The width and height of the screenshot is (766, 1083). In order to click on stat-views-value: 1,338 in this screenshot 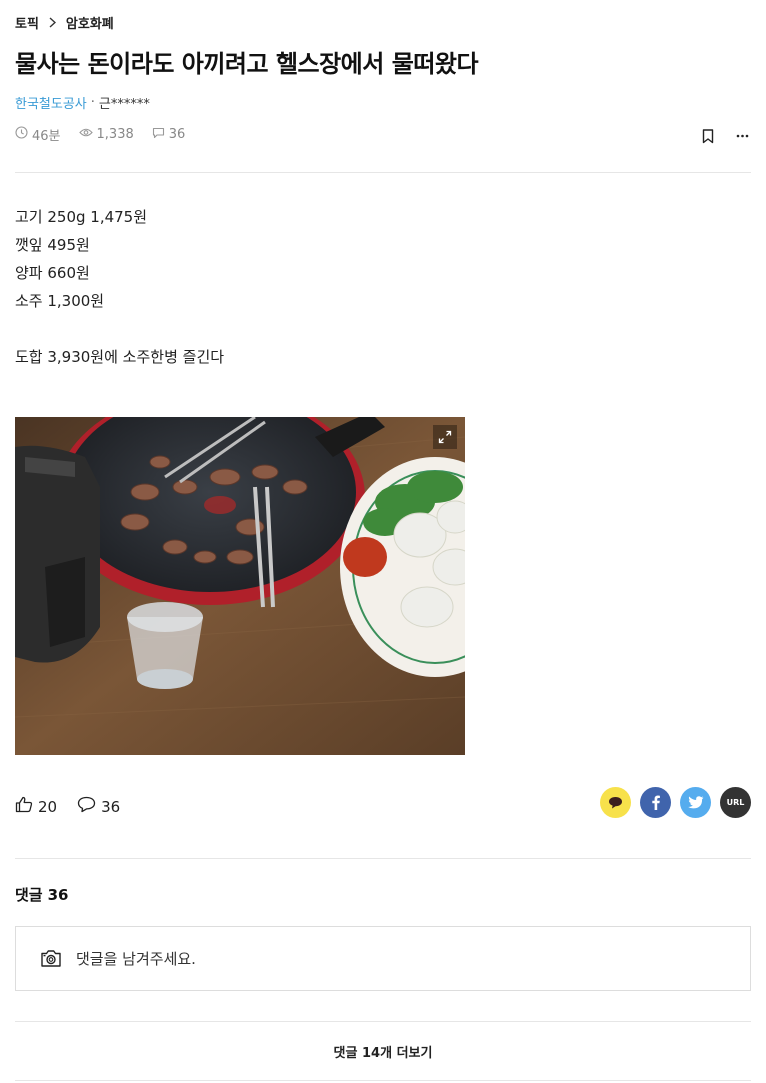, I will do `click(115, 134)`.